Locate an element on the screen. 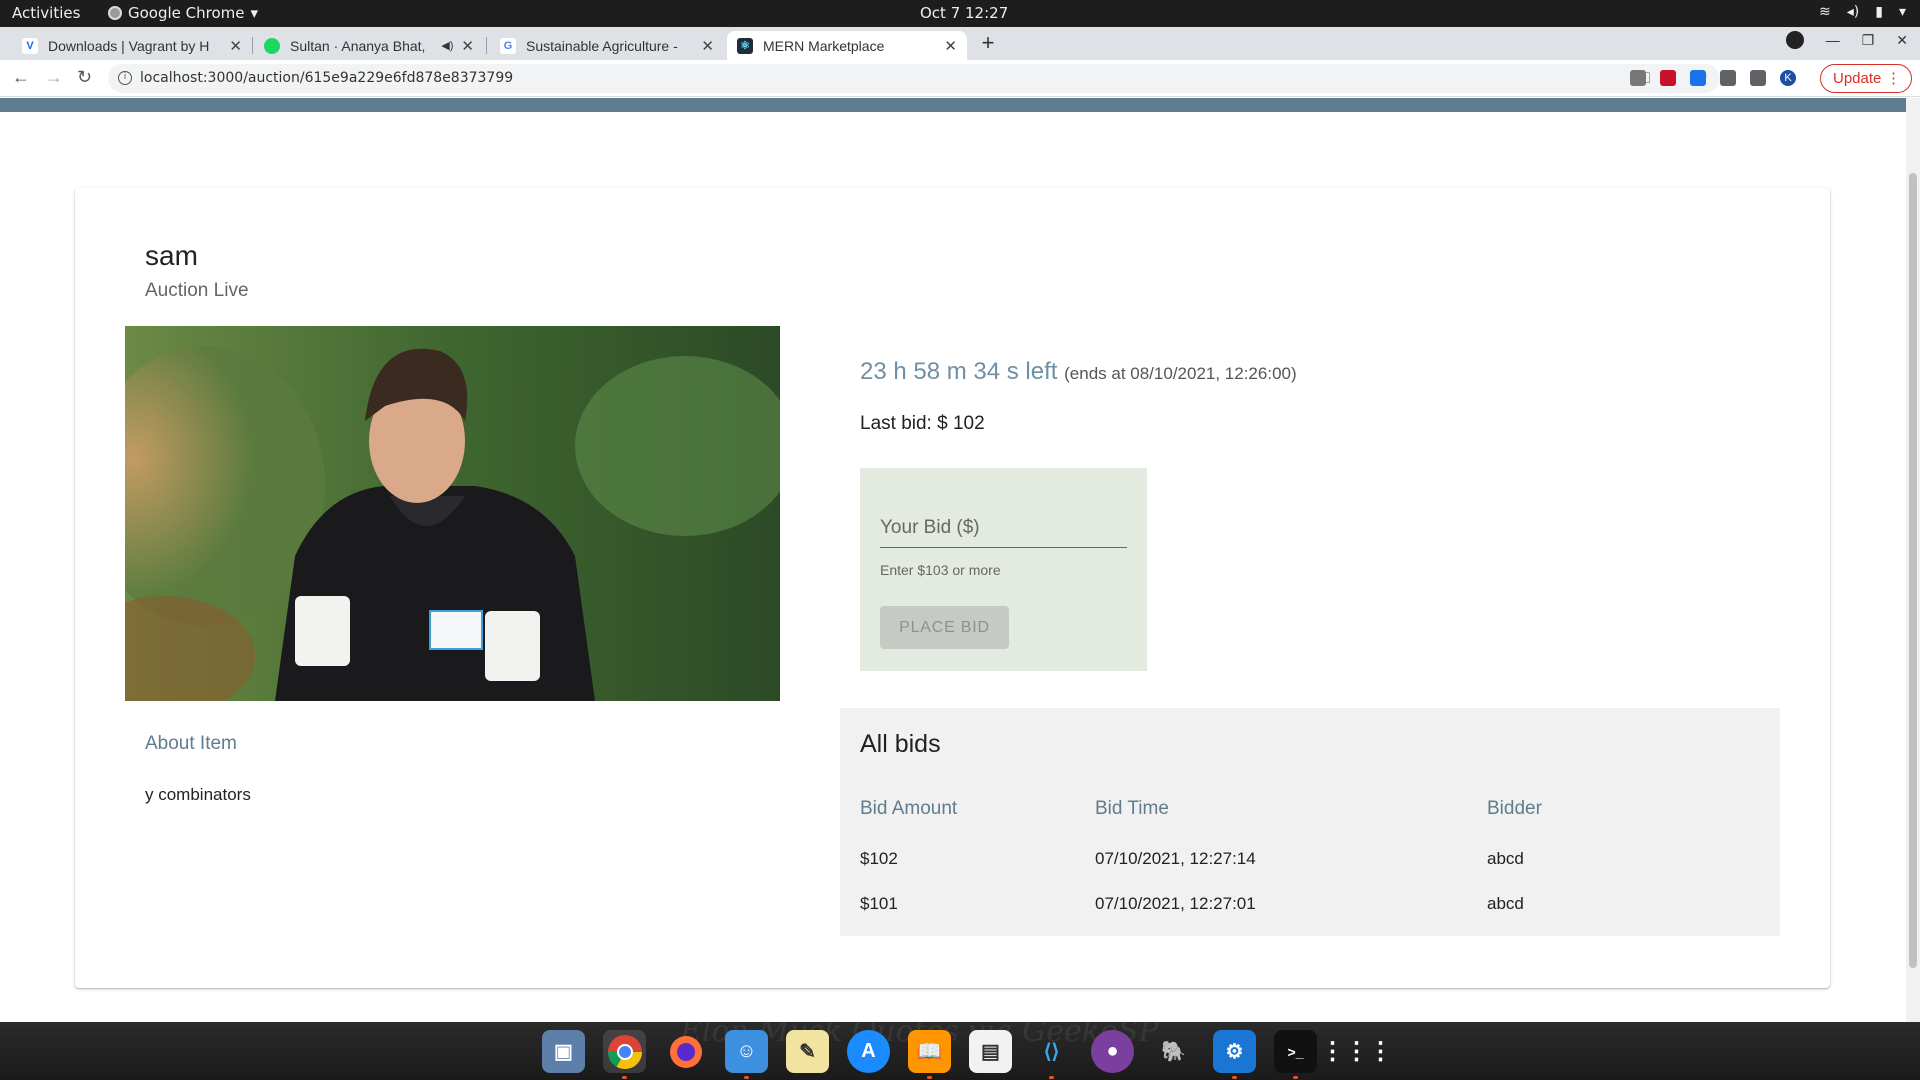 The width and height of the screenshot is (1920, 1080). reading-list-icon is located at coordinates (1758, 78).